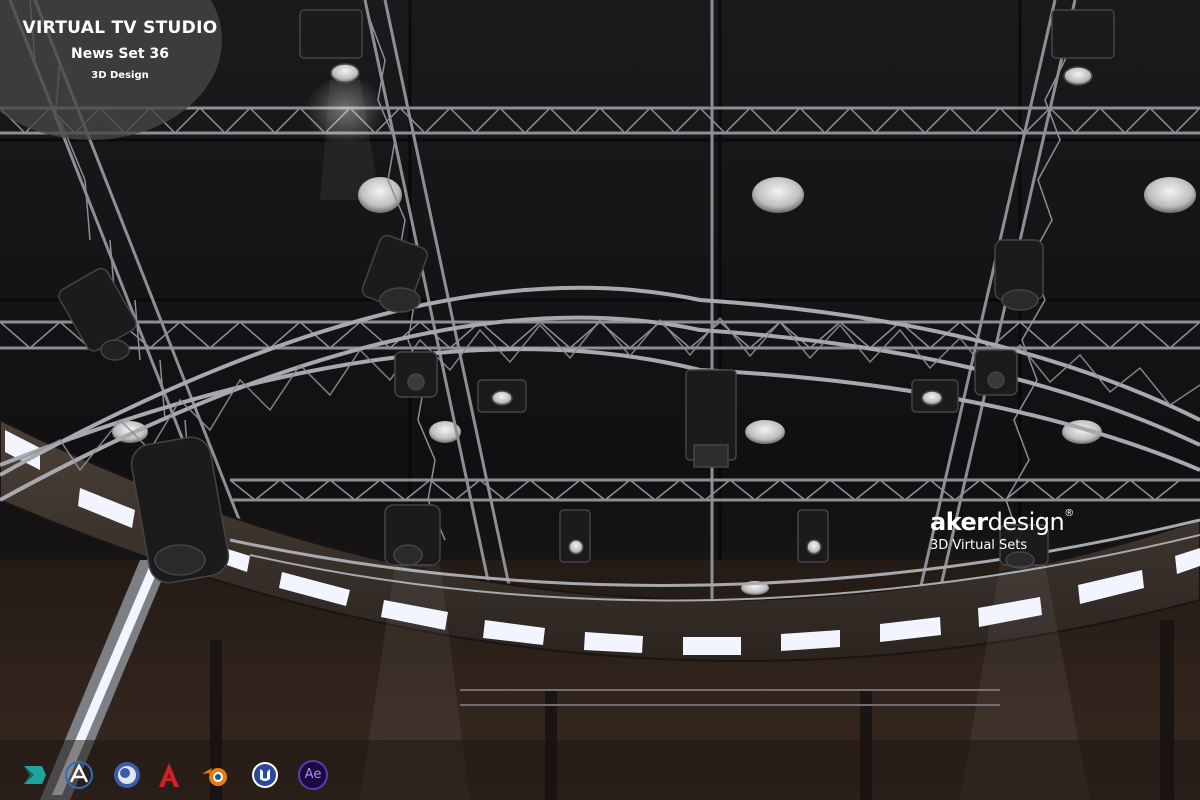  Describe the element at coordinates (265, 775) in the screenshot. I see `unreal-engine-icon` at that location.